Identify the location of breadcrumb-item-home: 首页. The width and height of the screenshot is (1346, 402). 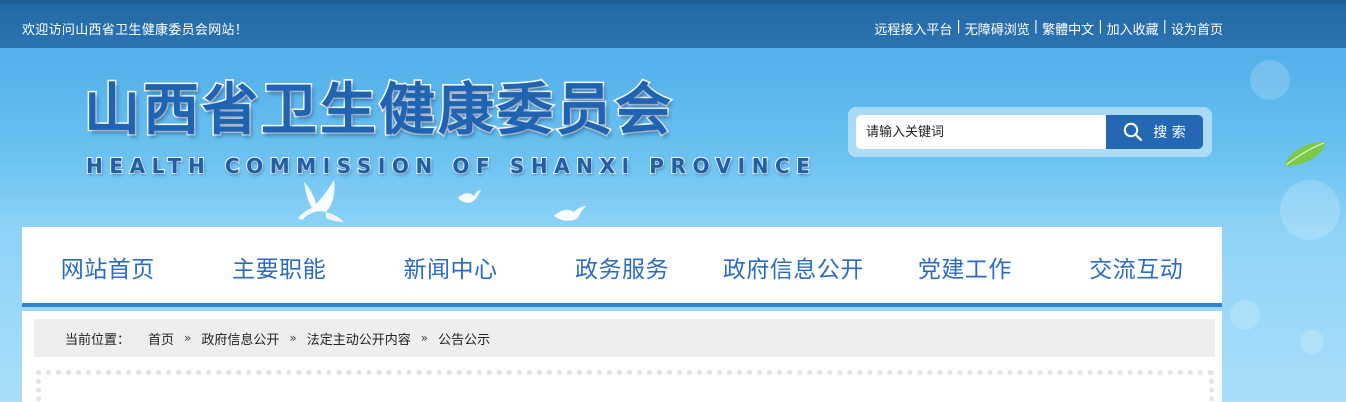
(161, 338).